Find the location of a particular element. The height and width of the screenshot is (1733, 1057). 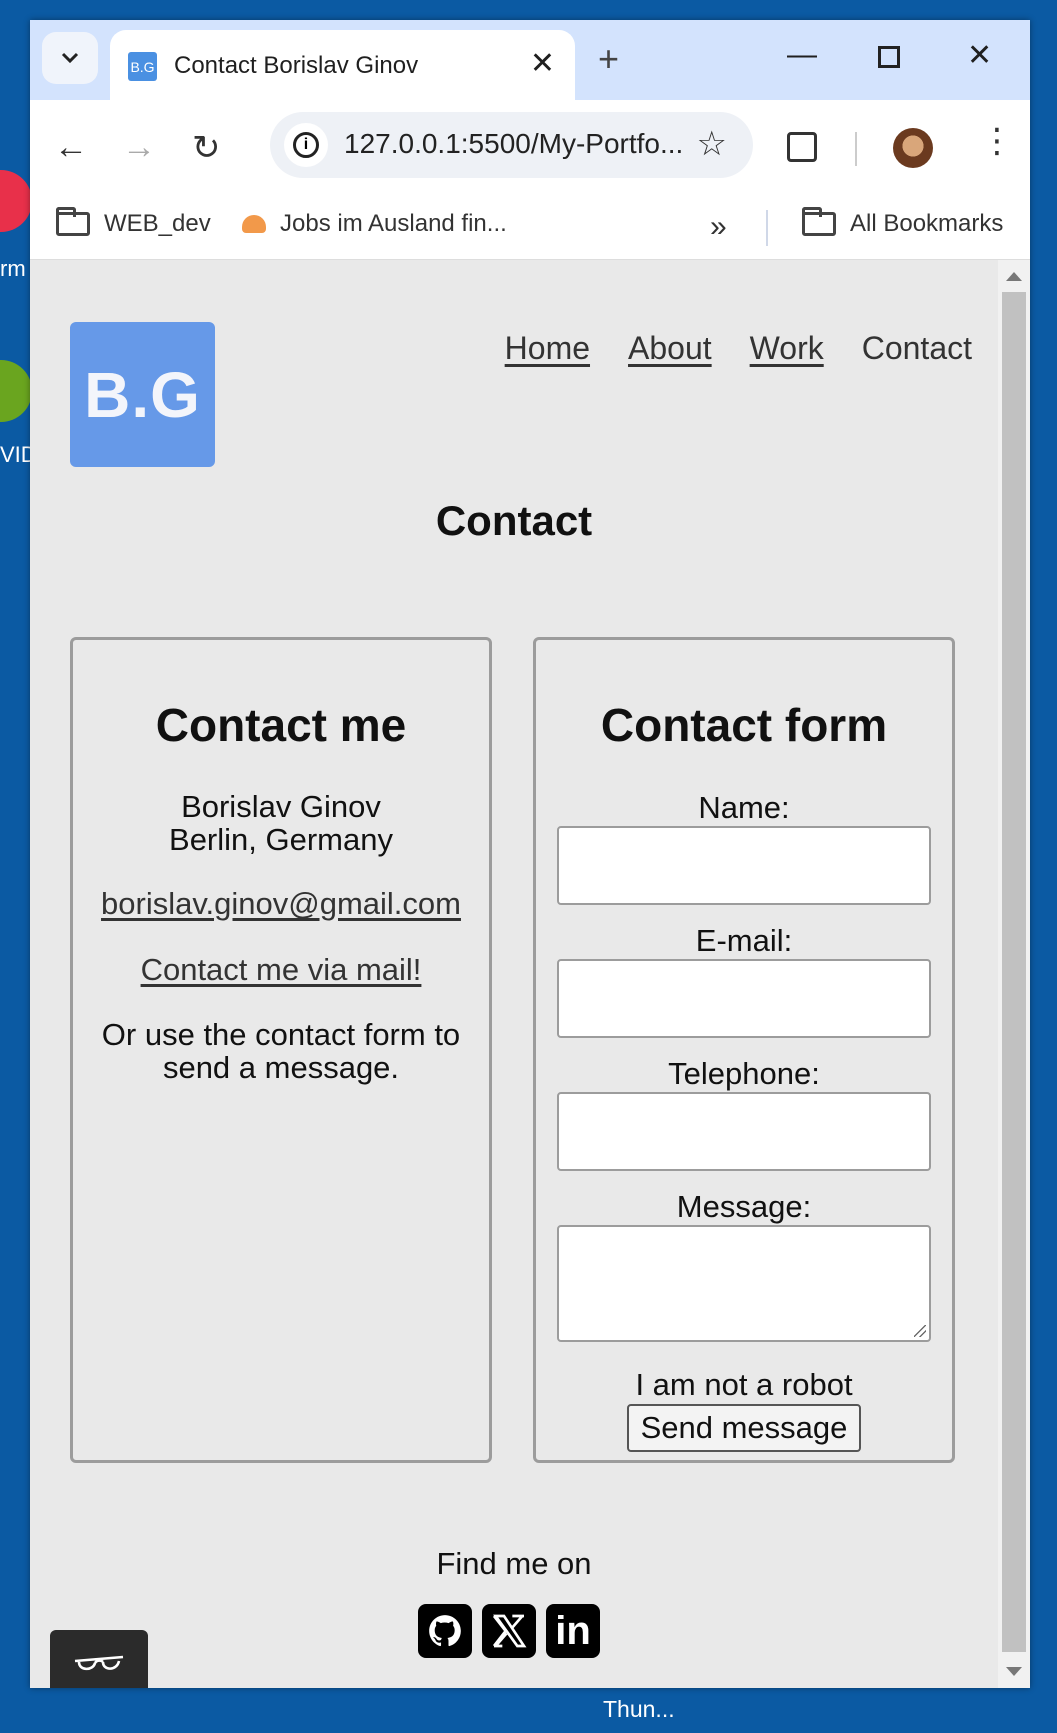

contact-location: Berlin, Germany is located at coordinates (281, 839).